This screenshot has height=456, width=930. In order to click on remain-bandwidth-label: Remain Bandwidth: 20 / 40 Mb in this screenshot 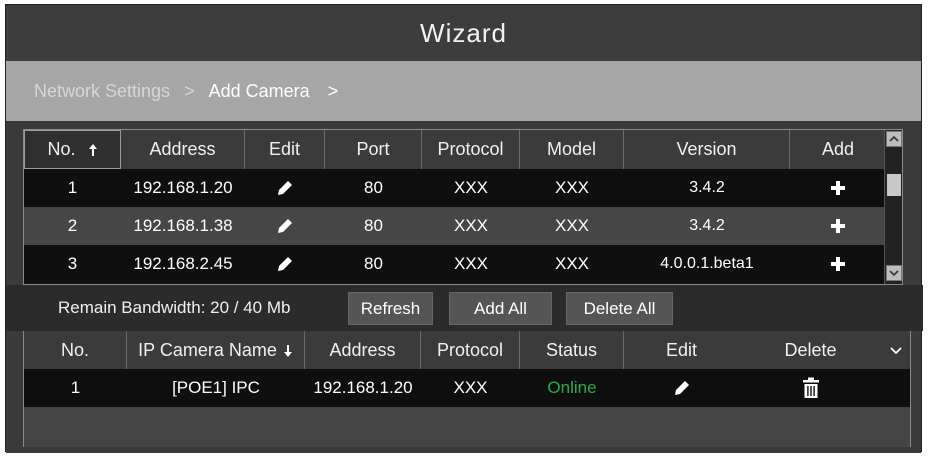, I will do `click(174, 307)`.